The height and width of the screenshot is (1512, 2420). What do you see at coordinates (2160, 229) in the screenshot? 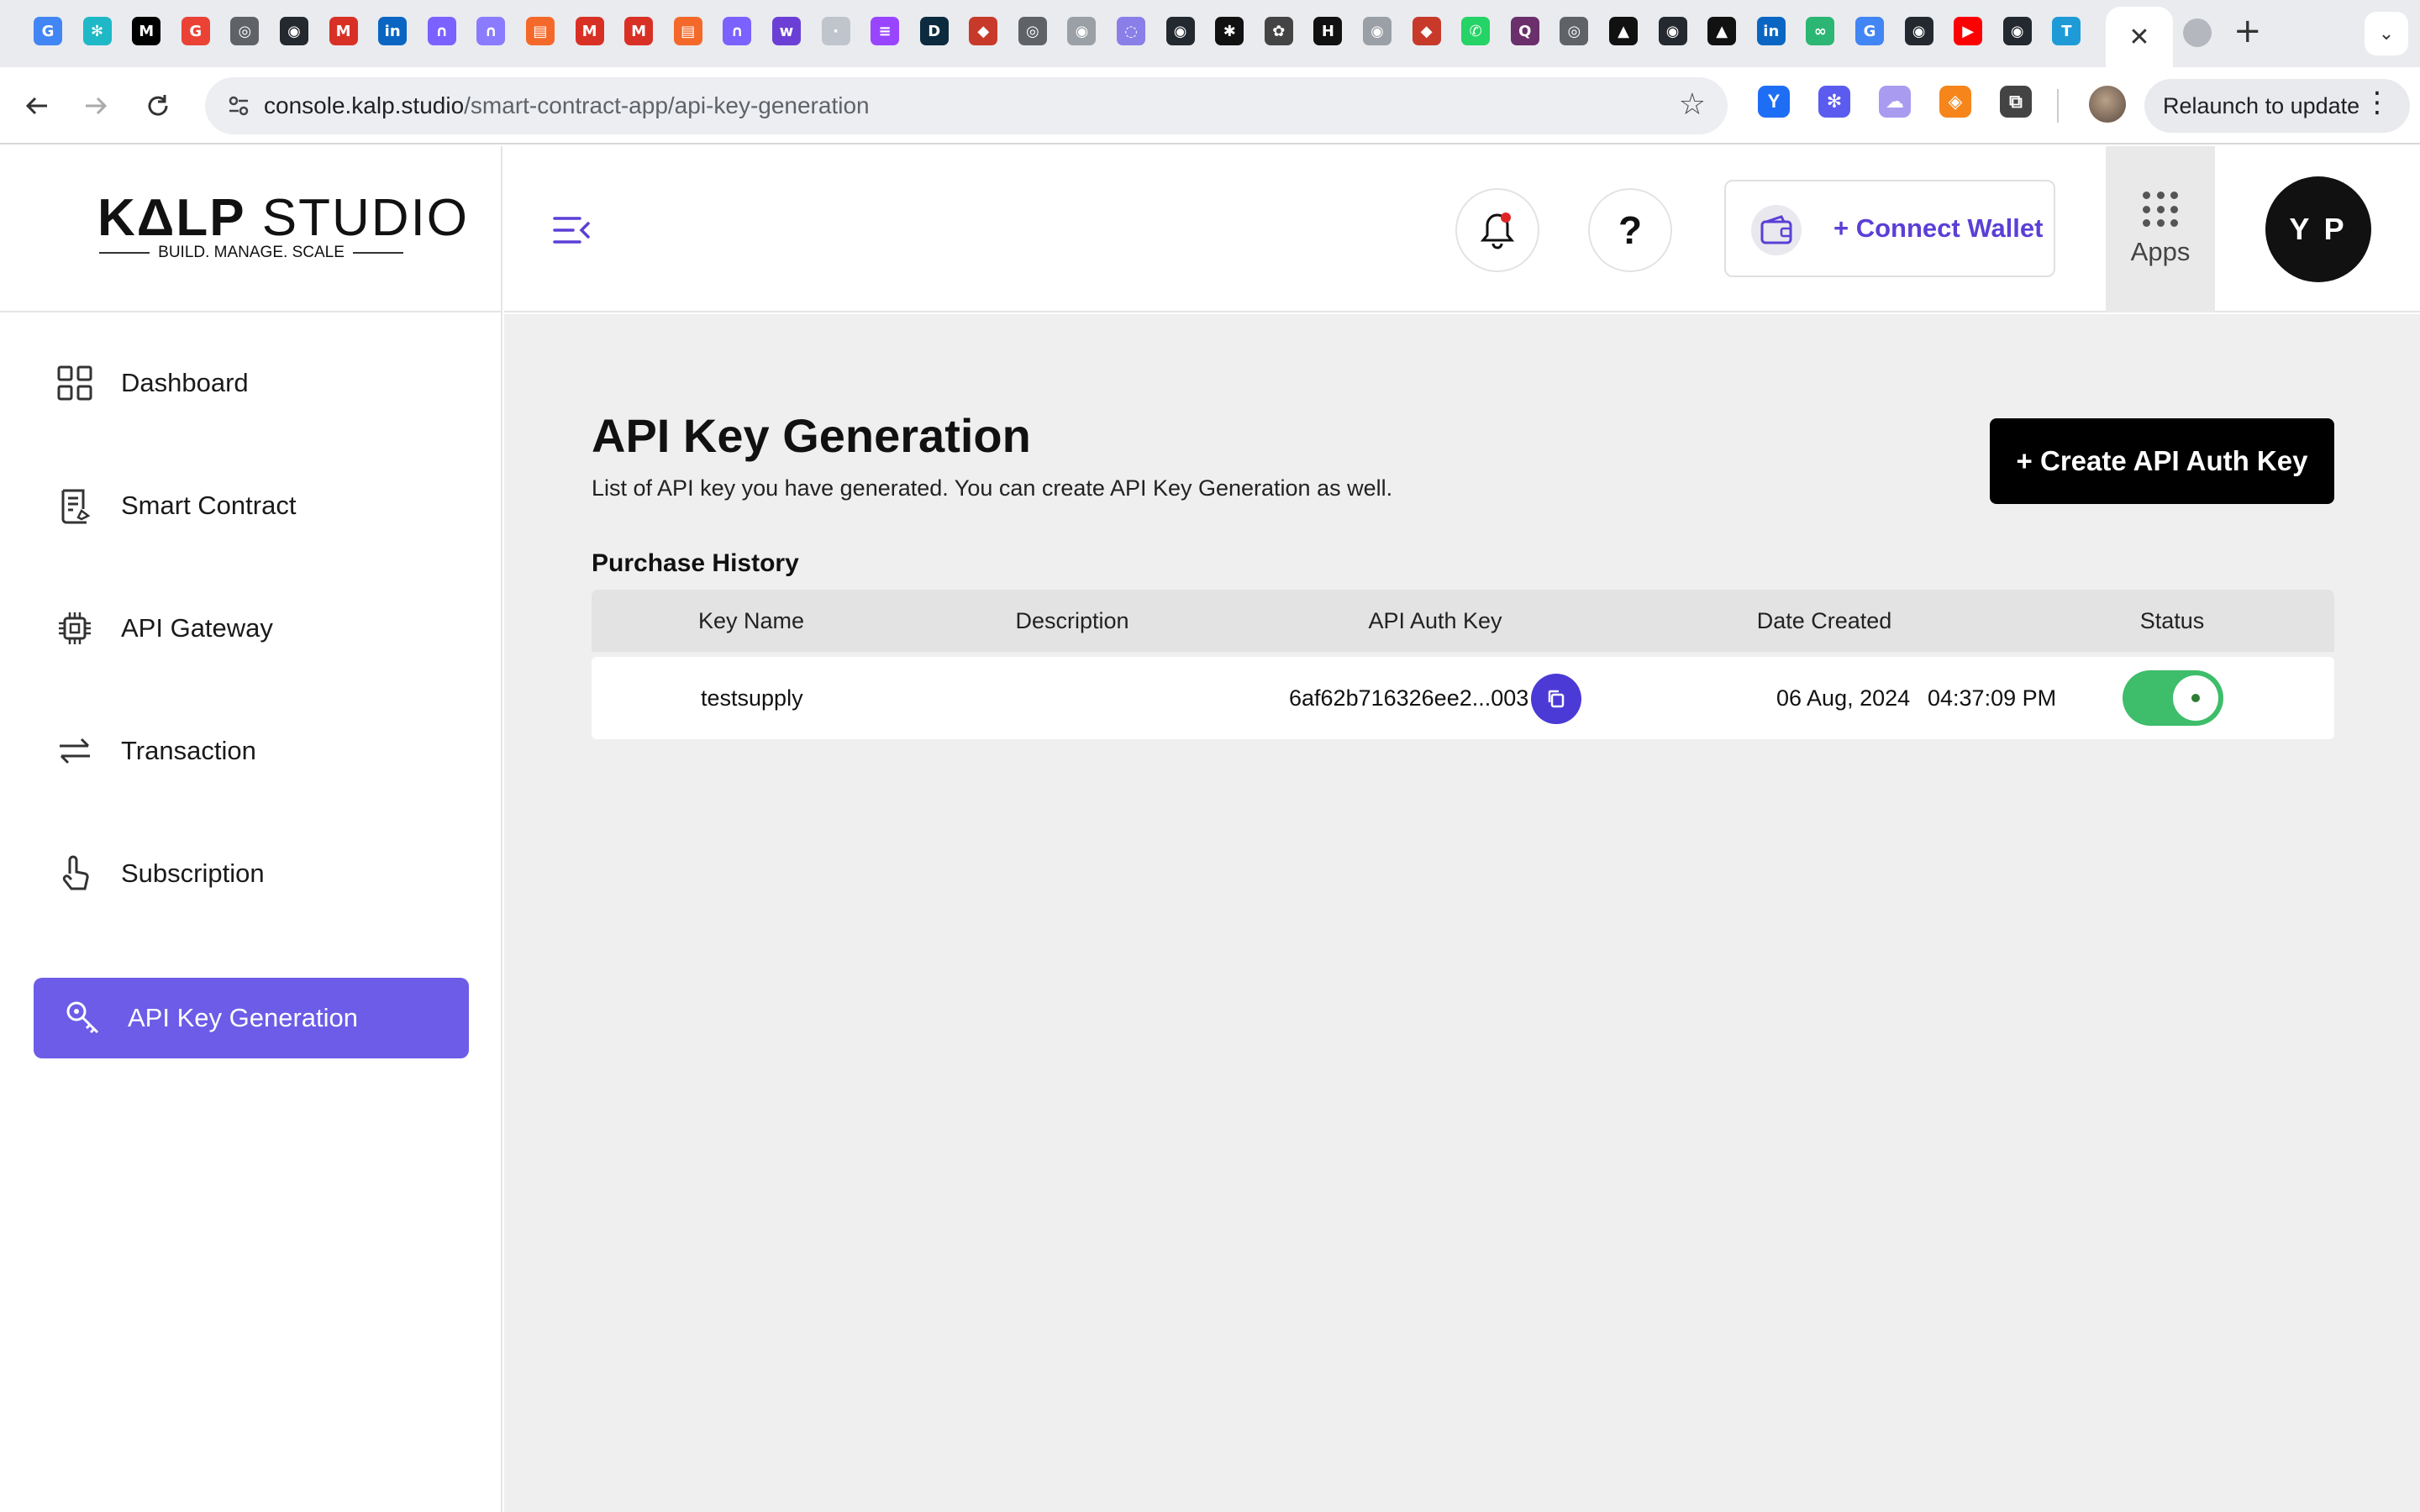
I see `apps-button: Apps` at bounding box center [2160, 229].